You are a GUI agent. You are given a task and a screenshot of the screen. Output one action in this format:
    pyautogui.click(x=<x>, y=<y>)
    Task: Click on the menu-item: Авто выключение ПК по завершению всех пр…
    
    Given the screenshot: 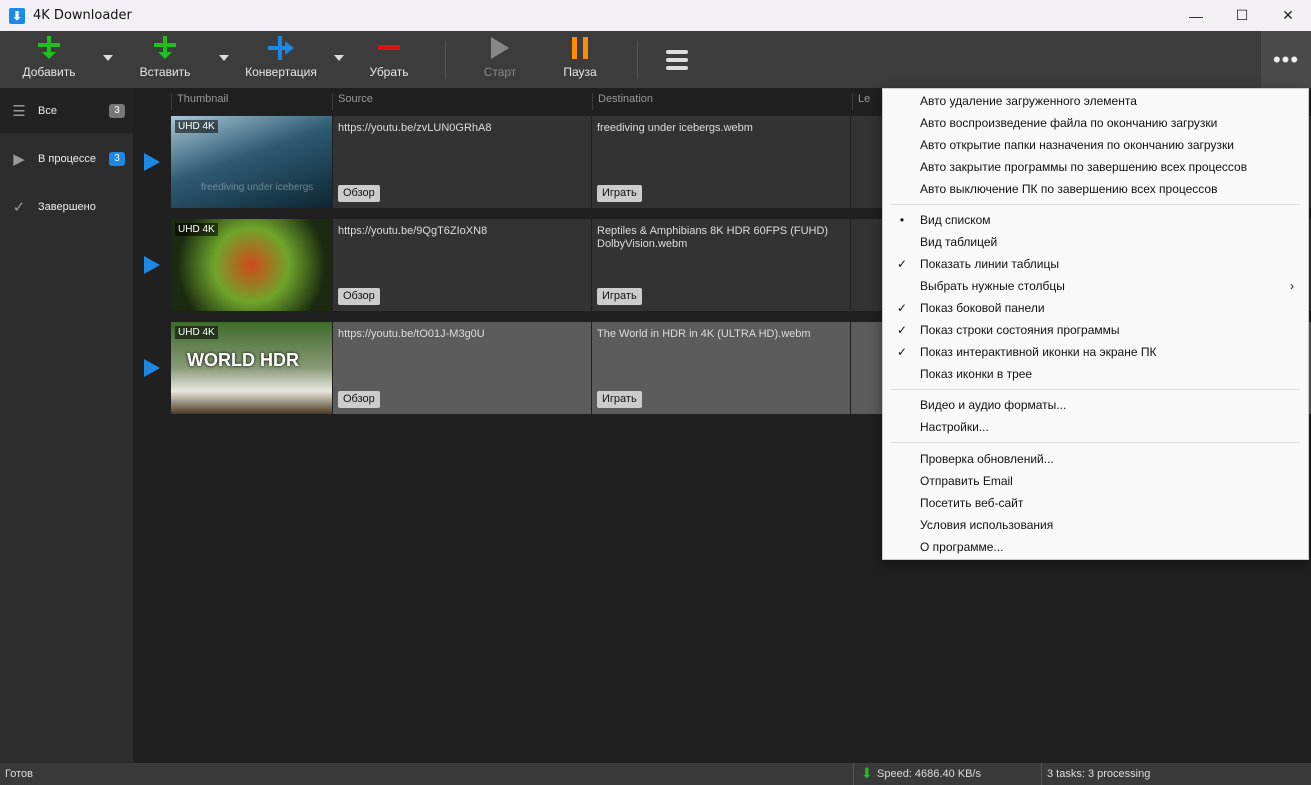 What is the action you would take?
    pyautogui.click(x=1095, y=189)
    